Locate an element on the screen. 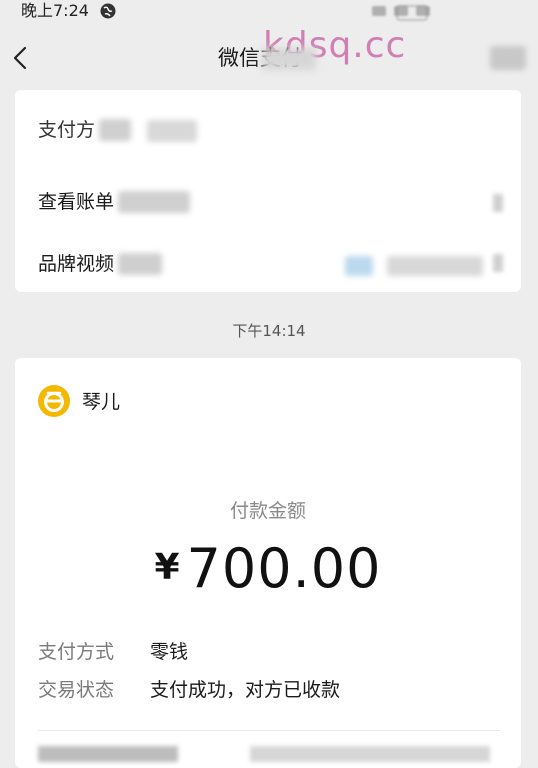  payment-method-label: 支付方式 is located at coordinates (76, 652).